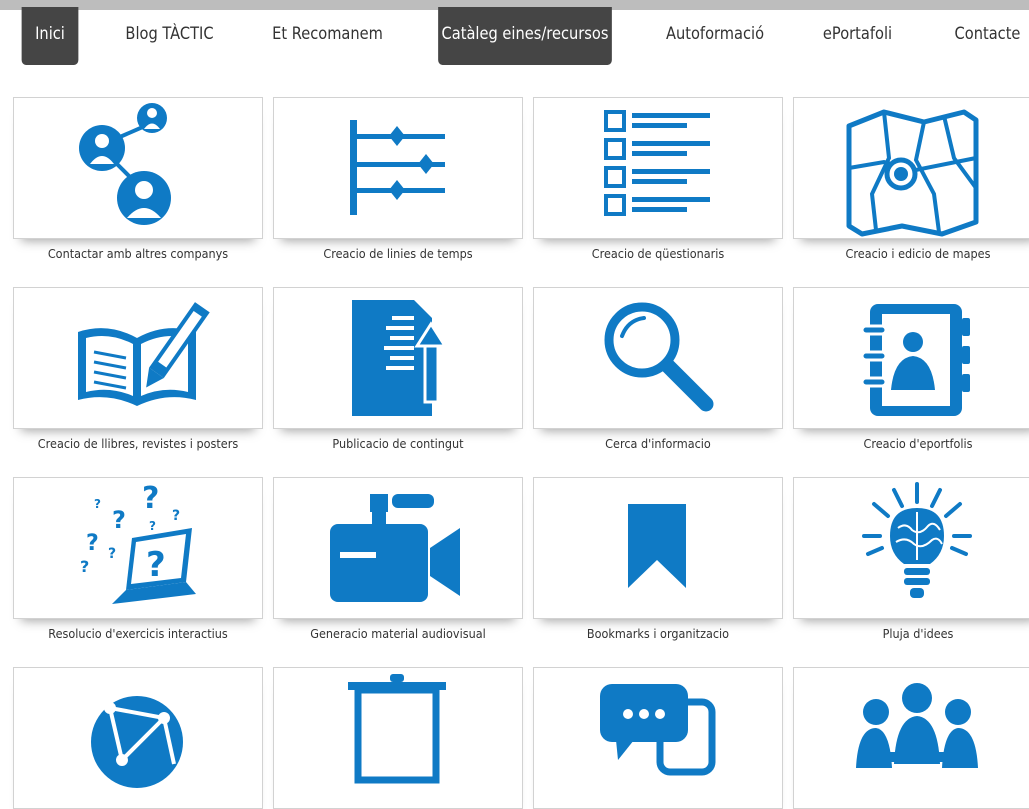 The image size is (1029, 809). I want to click on tile-label: Publicacio de contingut, so click(398, 443).